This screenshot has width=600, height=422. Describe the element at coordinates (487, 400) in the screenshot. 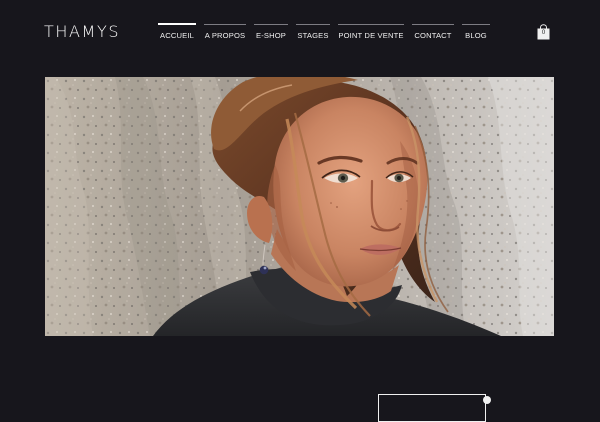

I see `button-dot` at that location.